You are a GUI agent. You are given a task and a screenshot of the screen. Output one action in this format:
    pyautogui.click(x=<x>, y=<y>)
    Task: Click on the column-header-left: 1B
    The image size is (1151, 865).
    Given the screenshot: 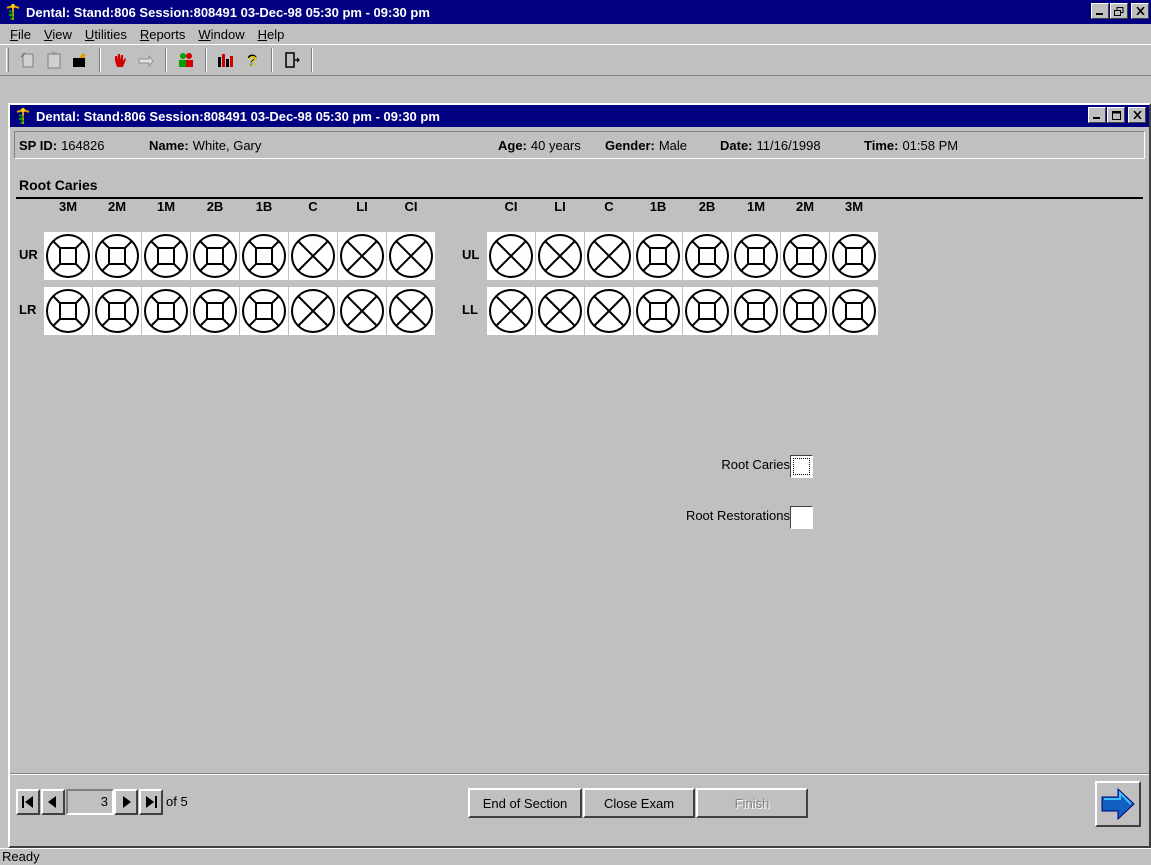 What is the action you would take?
    pyautogui.click(x=658, y=206)
    